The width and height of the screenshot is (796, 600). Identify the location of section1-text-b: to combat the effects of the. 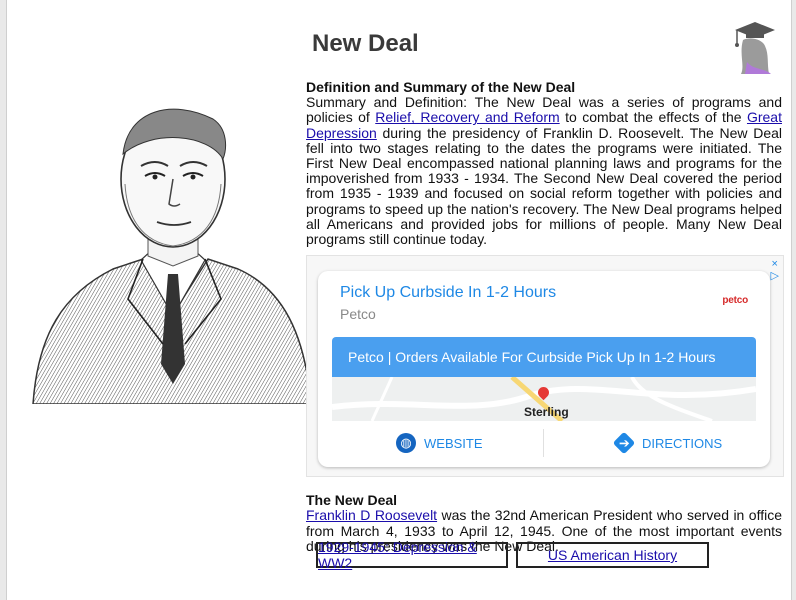
(653, 117).